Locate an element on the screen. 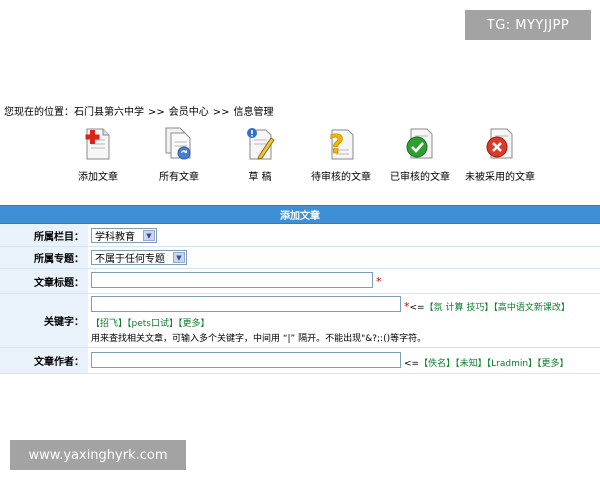 The width and height of the screenshot is (600, 480). keyword-suggestion: 【pets口试】 is located at coordinates (152, 324).